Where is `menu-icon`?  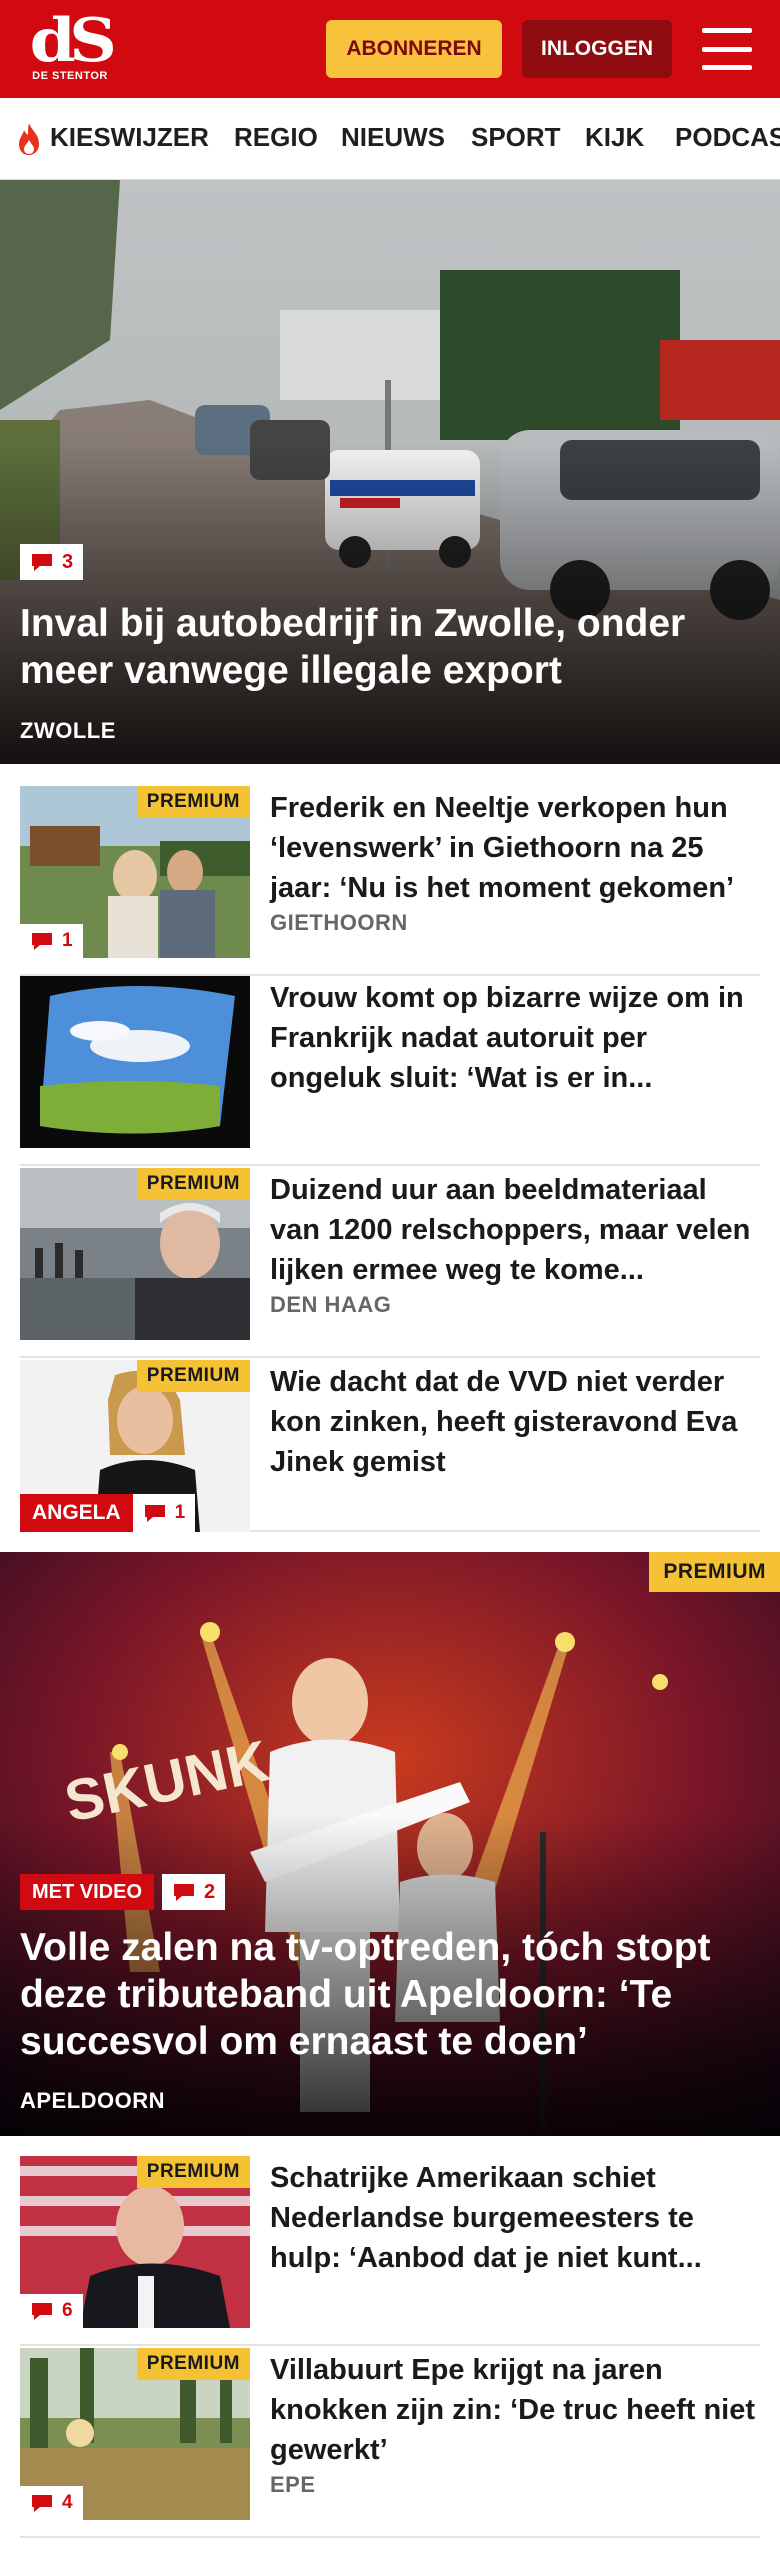
menu-icon is located at coordinates (727, 49).